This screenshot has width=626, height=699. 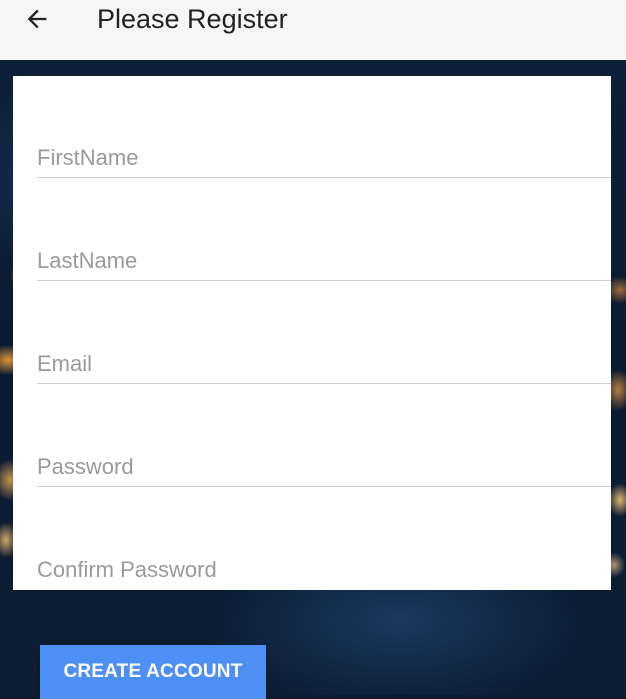 I want to click on email-field, so click(x=324, y=364).